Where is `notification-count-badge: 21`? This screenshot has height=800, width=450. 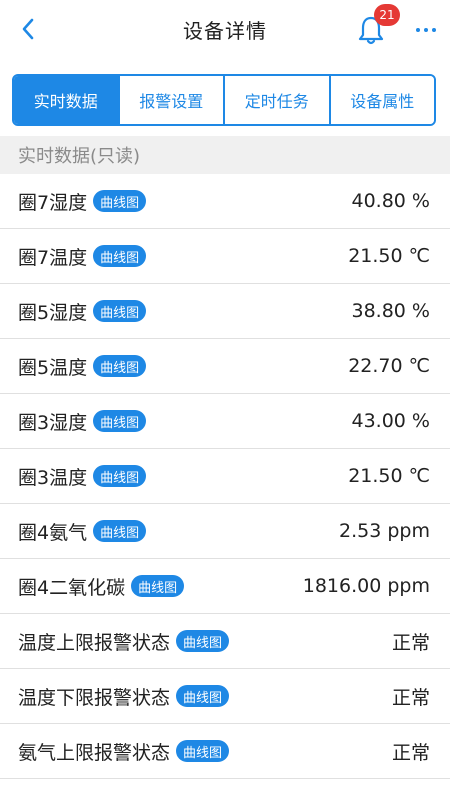
notification-count-badge: 21 is located at coordinates (387, 15).